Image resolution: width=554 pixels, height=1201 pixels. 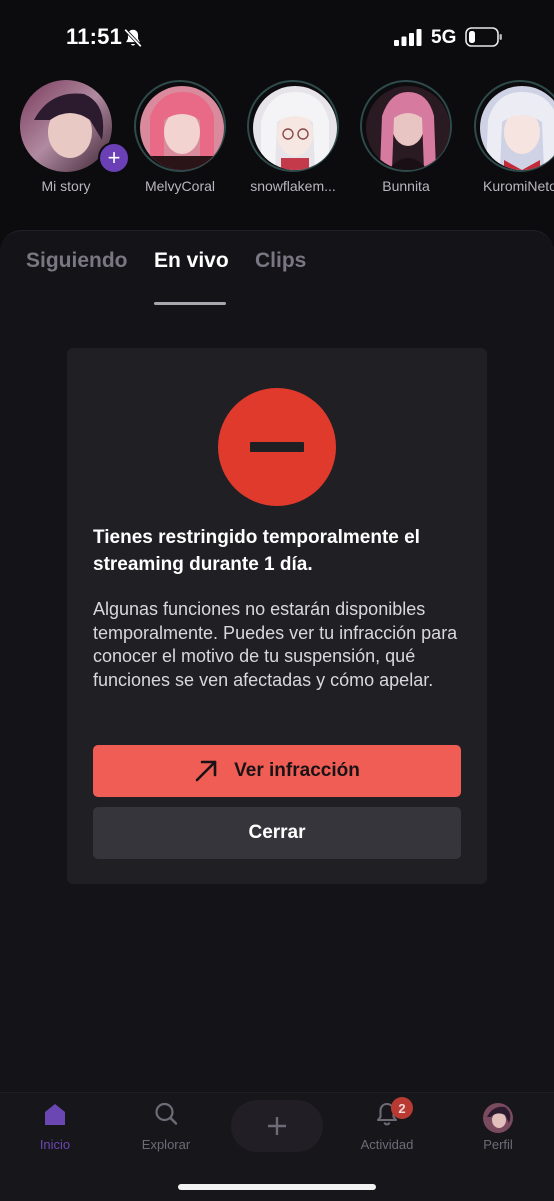 I want to click on clock: 11:51, so click(x=94, y=36).